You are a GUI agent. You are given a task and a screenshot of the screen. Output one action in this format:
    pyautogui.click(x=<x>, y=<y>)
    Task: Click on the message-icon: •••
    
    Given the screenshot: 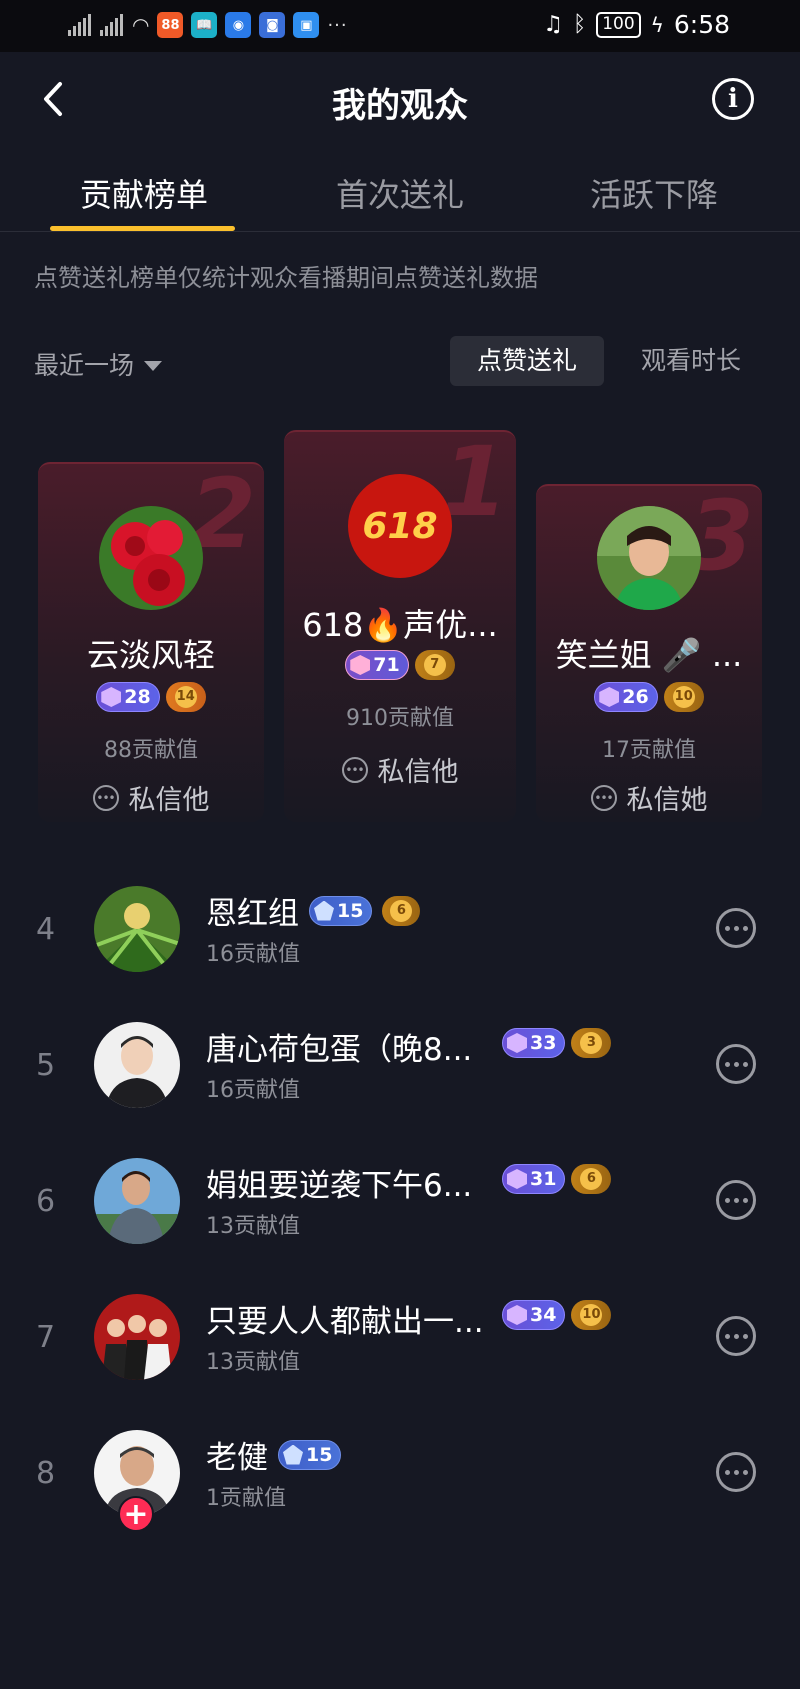 What is the action you would take?
    pyautogui.click(x=105, y=797)
    